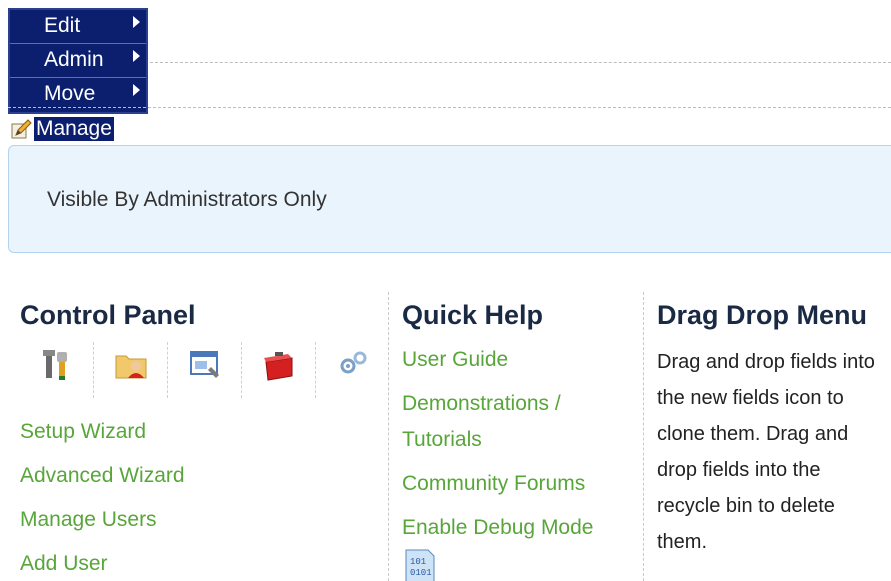 The image size is (891, 581). Describe the element at coordinates (21, 129) in the screenshot. I see `pencil-edit-icon` at that location.